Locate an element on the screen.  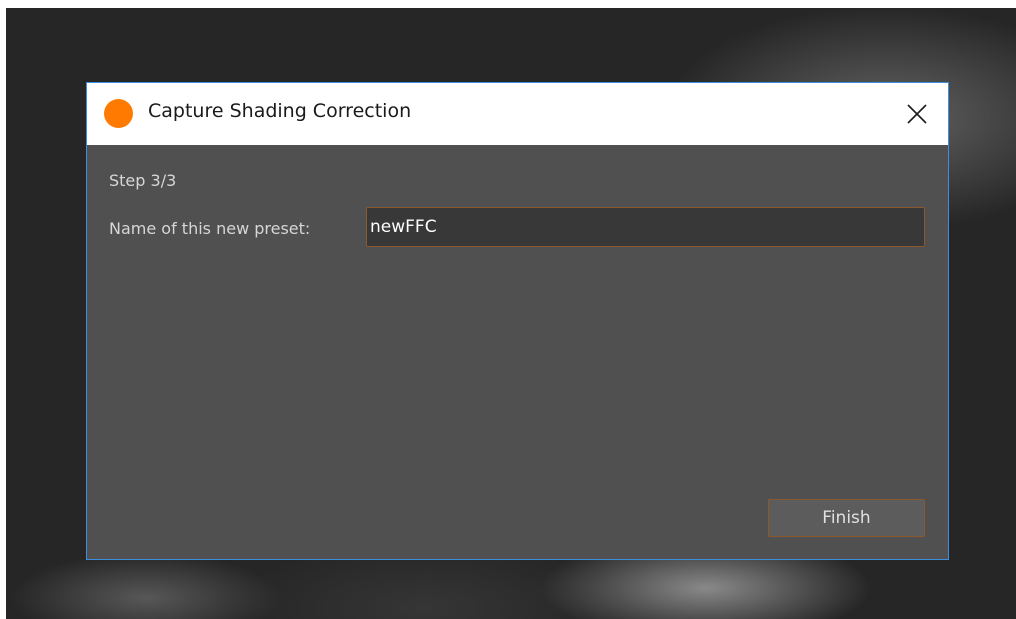
finish-button: Finish is located at coordinates (846, 518).